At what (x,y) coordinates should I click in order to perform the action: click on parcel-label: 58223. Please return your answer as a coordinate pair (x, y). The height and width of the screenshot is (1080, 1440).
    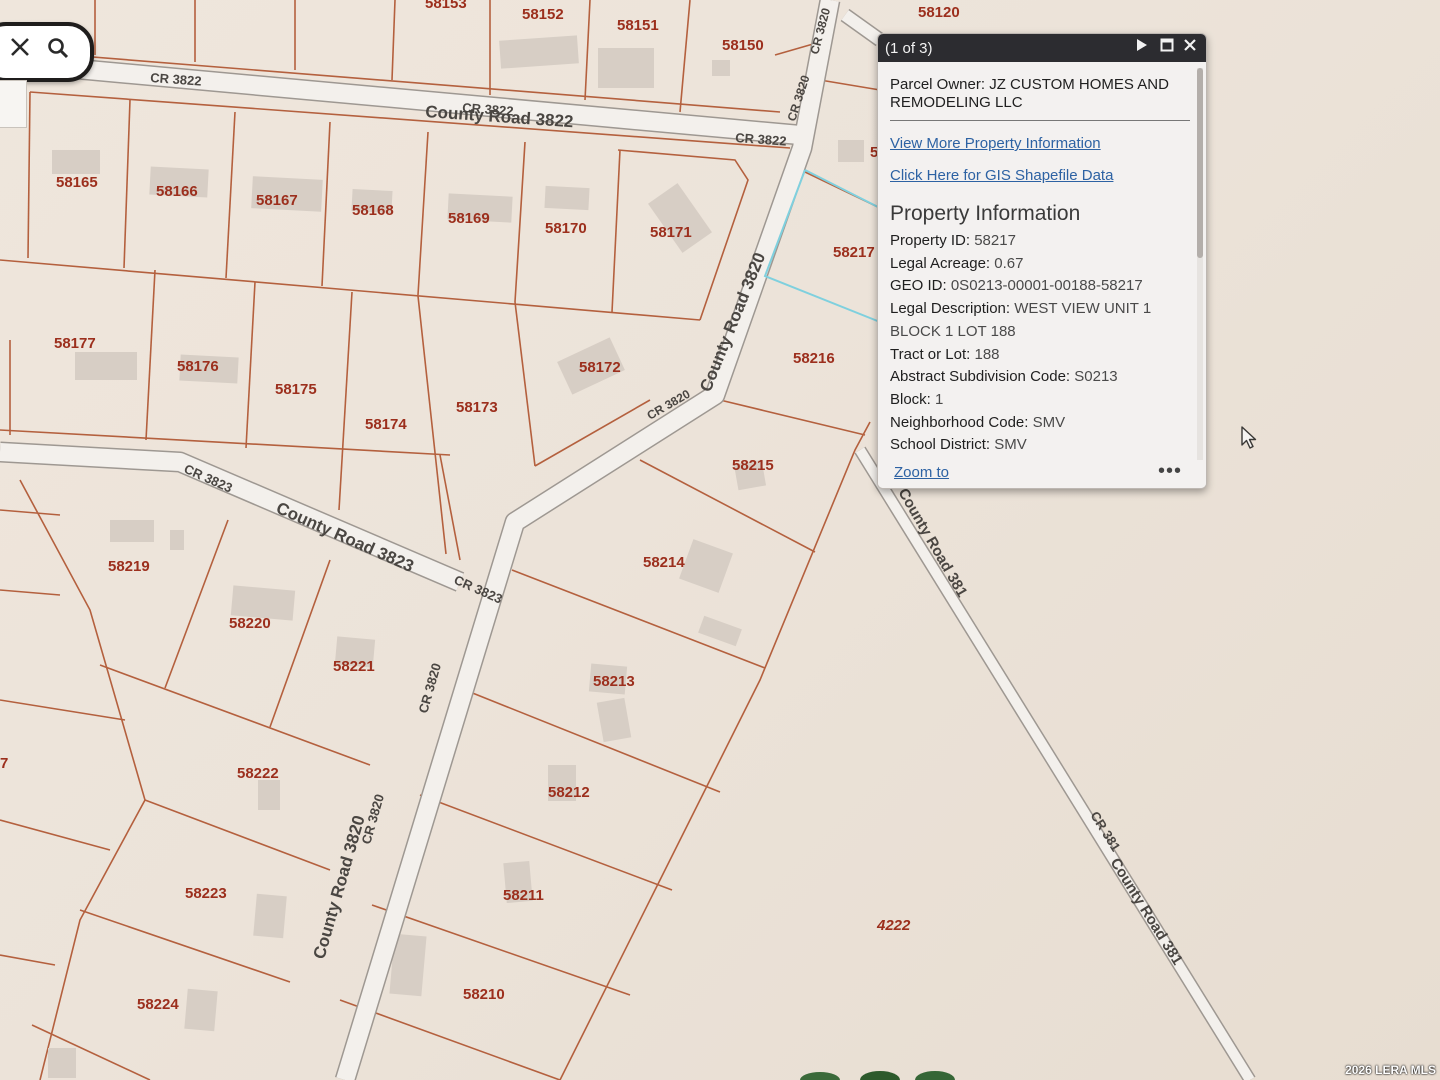
    Looking at the image, I should click on (206, 893).